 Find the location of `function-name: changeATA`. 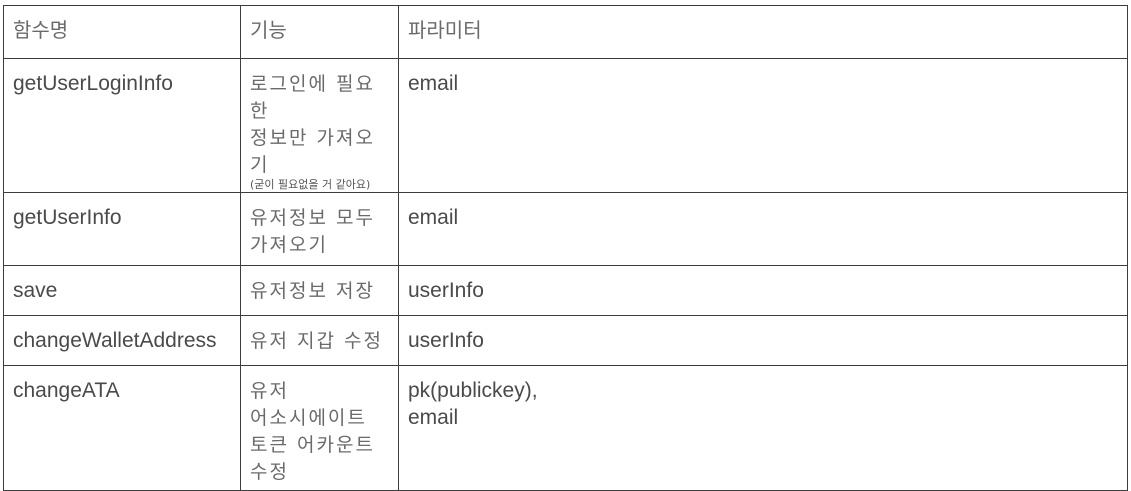

function-name: changeATA is located at coordinates (66, 390).